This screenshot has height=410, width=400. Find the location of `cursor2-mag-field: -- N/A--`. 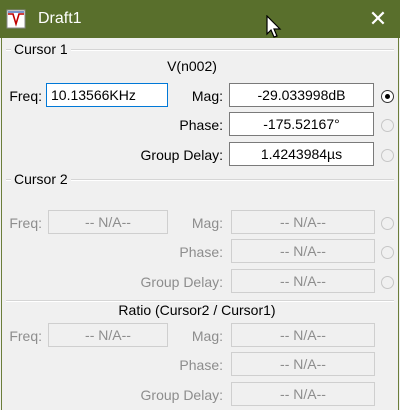

cursor2-mag-field: -- N/A-- is located at coordinates (303, 222).